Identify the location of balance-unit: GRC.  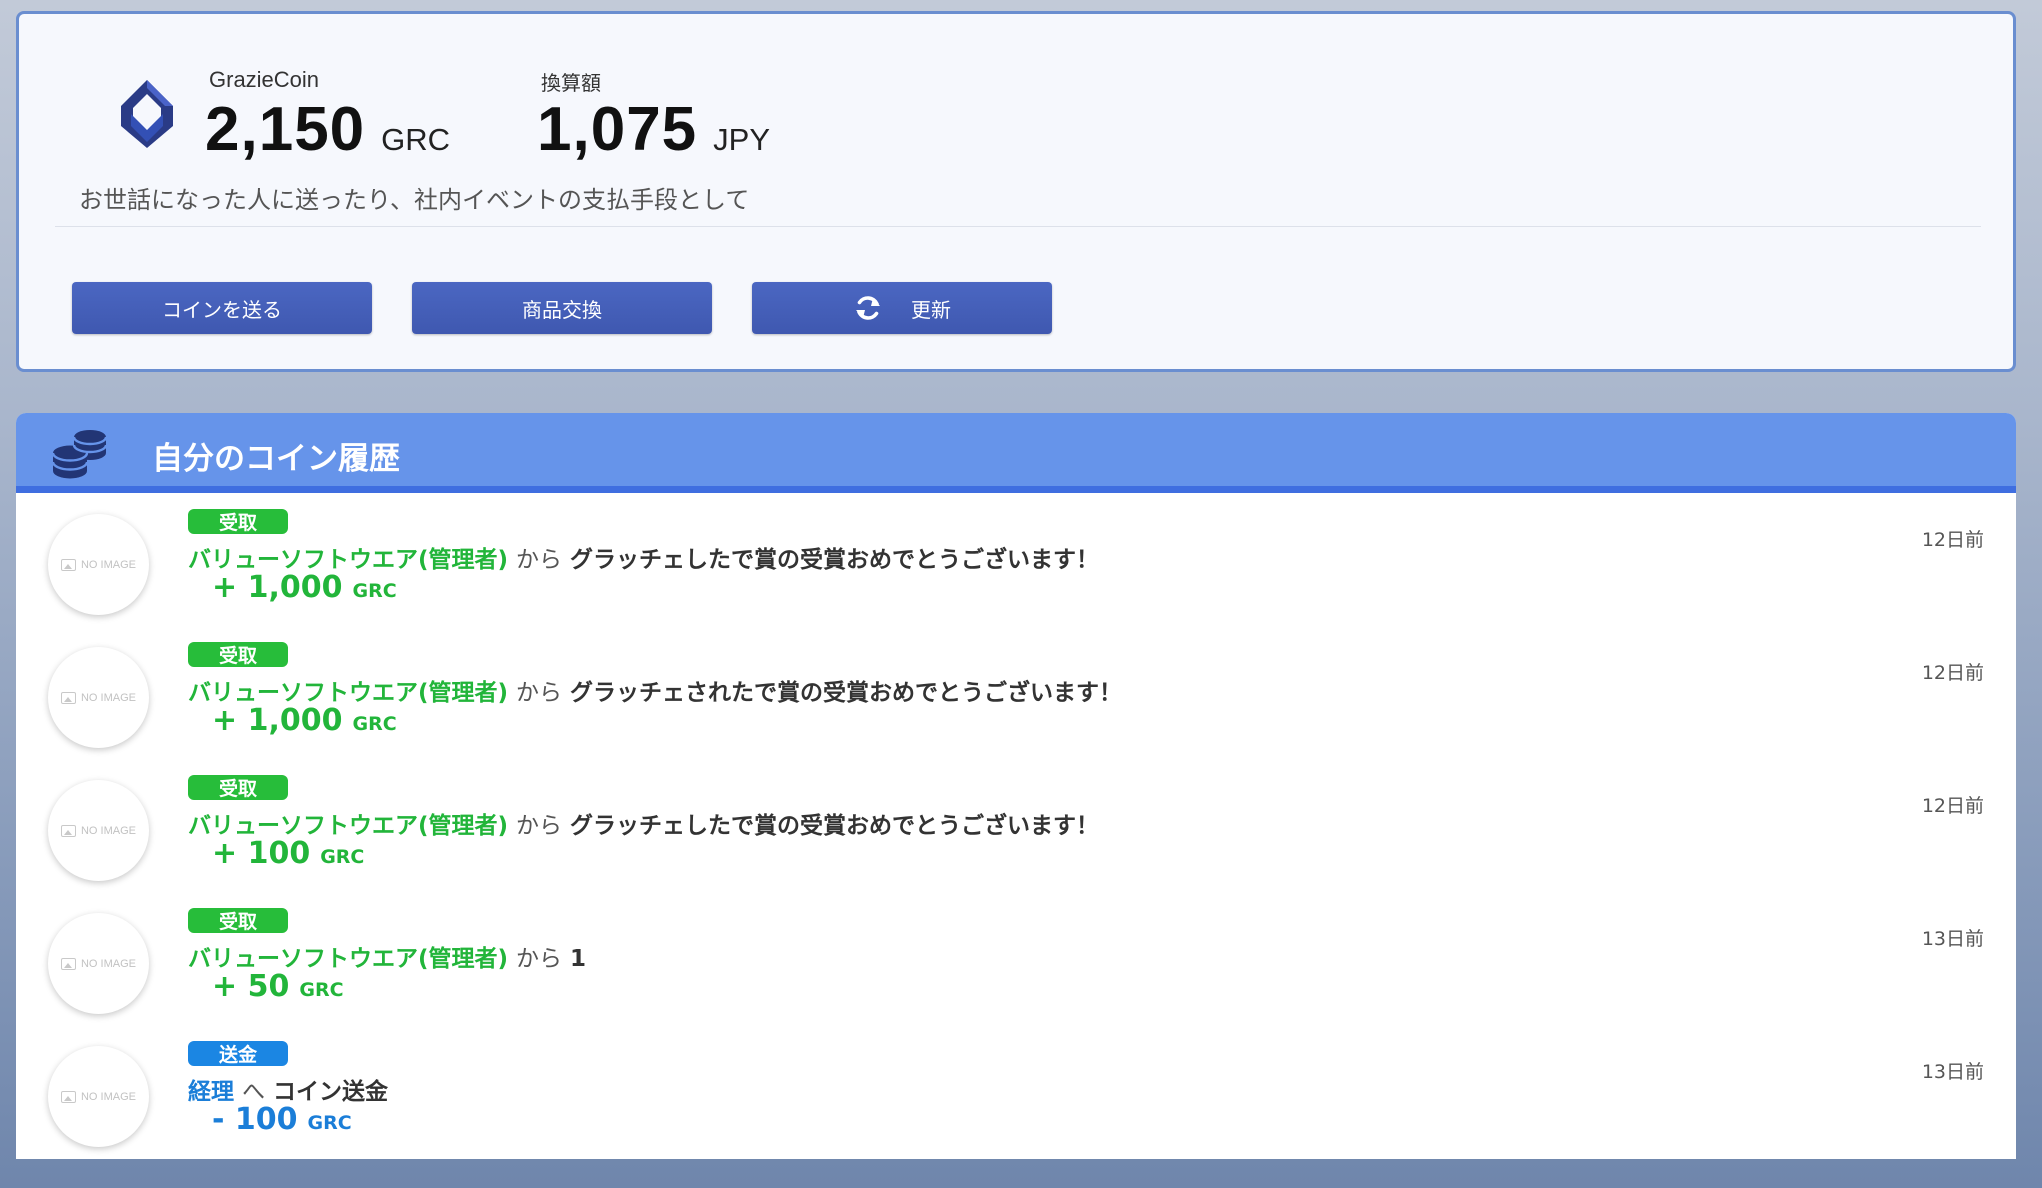
(416, 139).